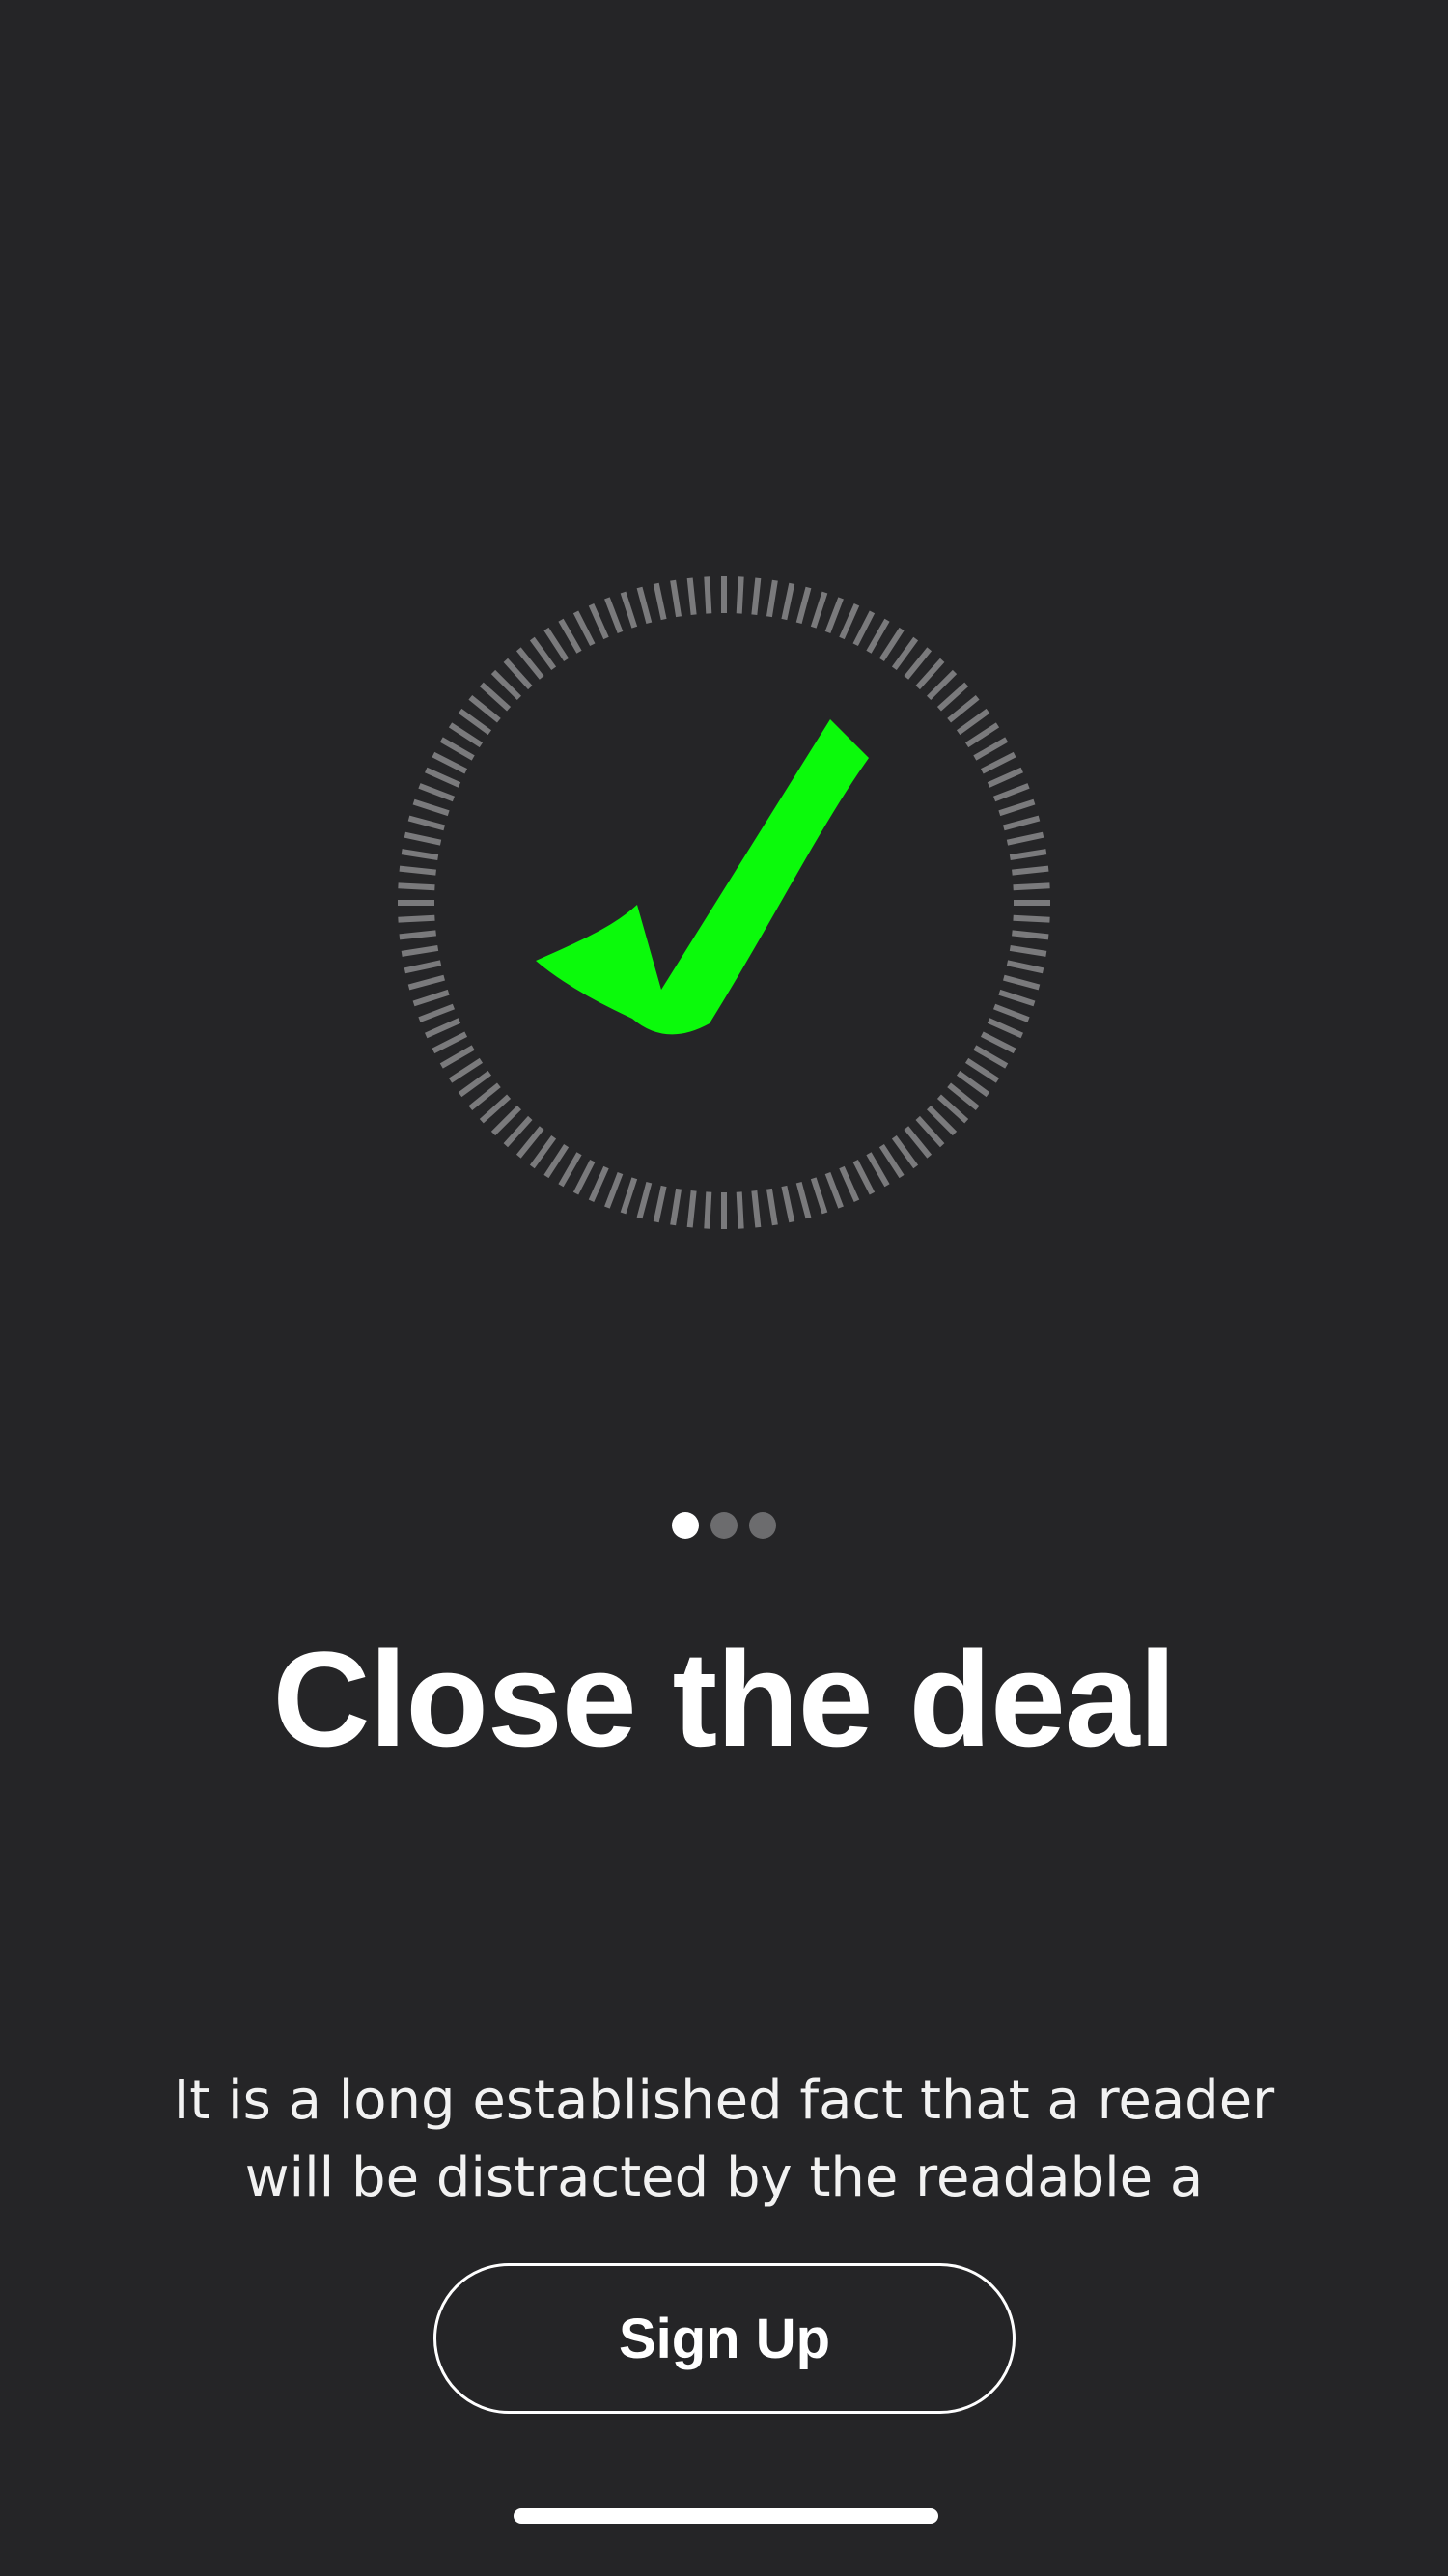 The image size is (1448, 2576). What do you see at coordinates (724, 1699) in the screenshot?
I see `page-title: Close the deal` at bounding box center [724, 1699].